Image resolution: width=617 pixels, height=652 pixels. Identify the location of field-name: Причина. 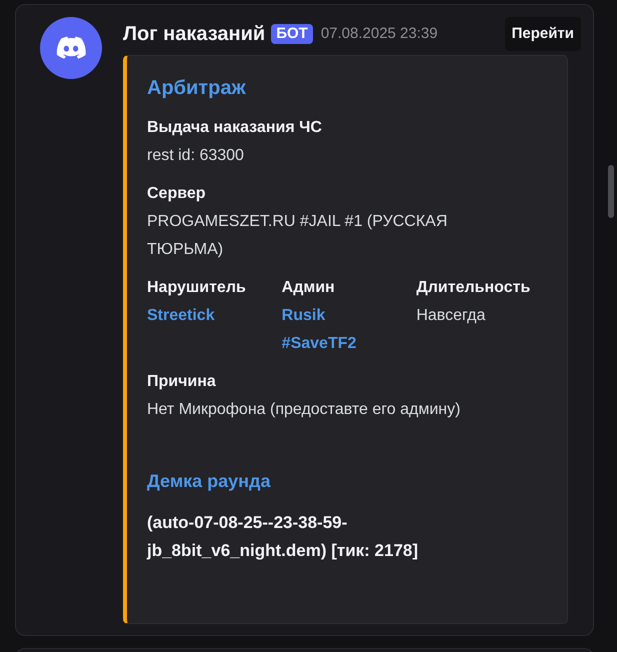
(182, 382).